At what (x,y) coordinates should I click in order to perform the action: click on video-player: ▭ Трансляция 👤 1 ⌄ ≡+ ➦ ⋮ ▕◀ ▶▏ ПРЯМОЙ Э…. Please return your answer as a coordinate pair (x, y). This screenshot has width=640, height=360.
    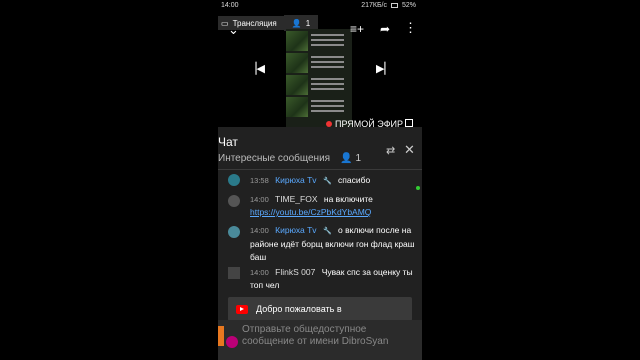
    Looking at the image, I should click on (320, 74).